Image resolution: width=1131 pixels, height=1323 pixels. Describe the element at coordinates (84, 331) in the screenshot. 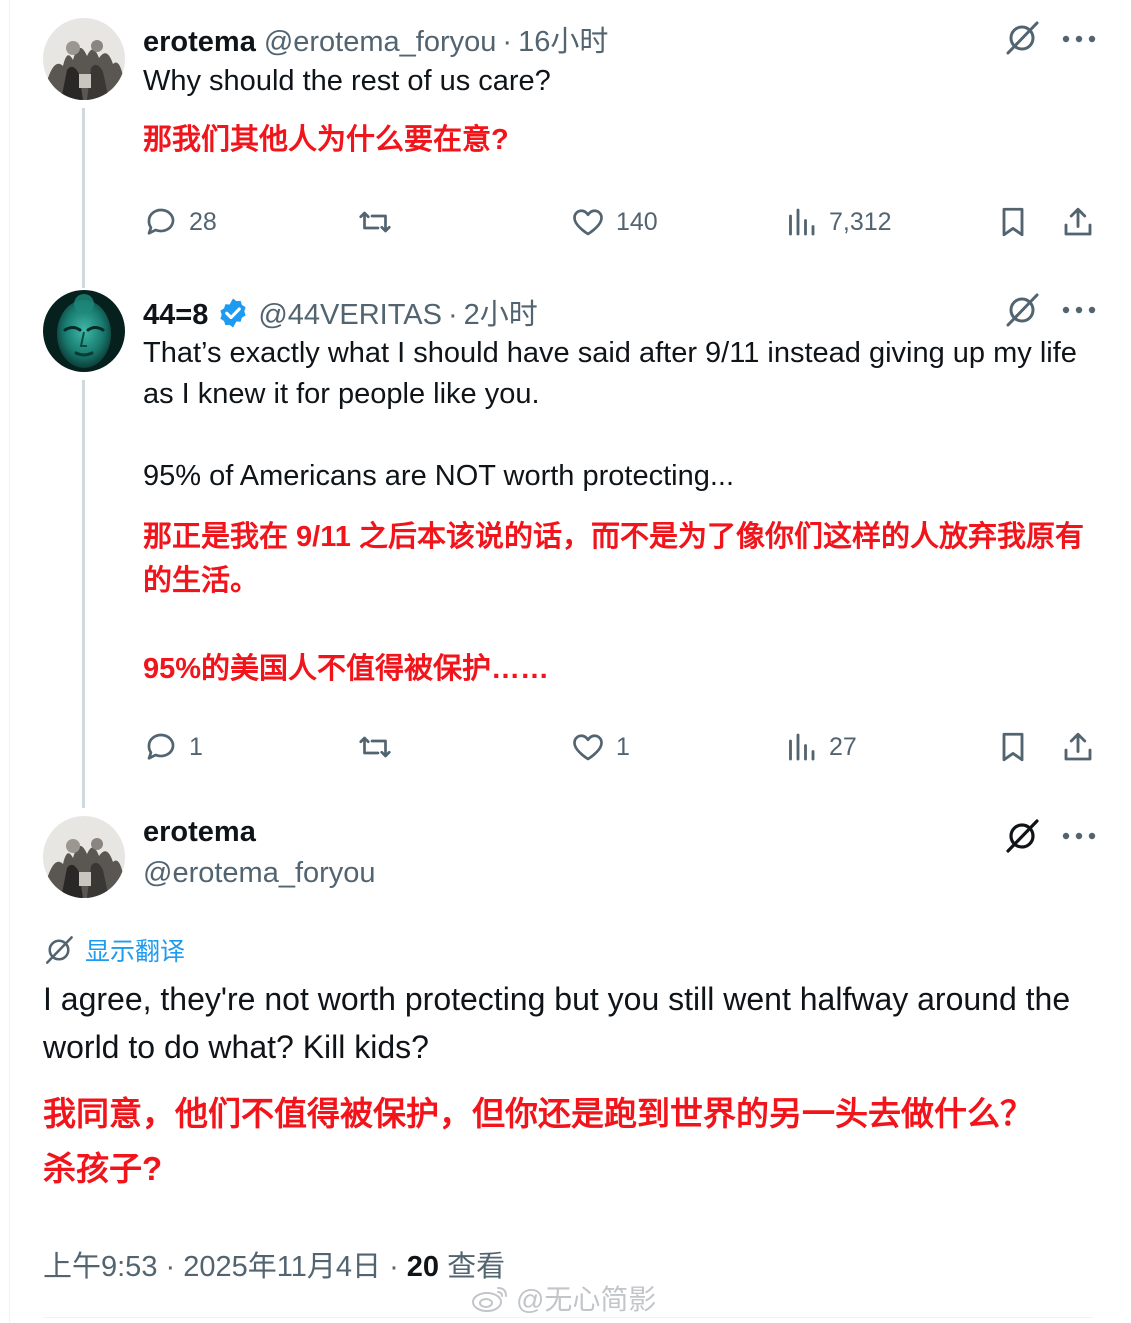

I see `avatar-44veritas` at that location.